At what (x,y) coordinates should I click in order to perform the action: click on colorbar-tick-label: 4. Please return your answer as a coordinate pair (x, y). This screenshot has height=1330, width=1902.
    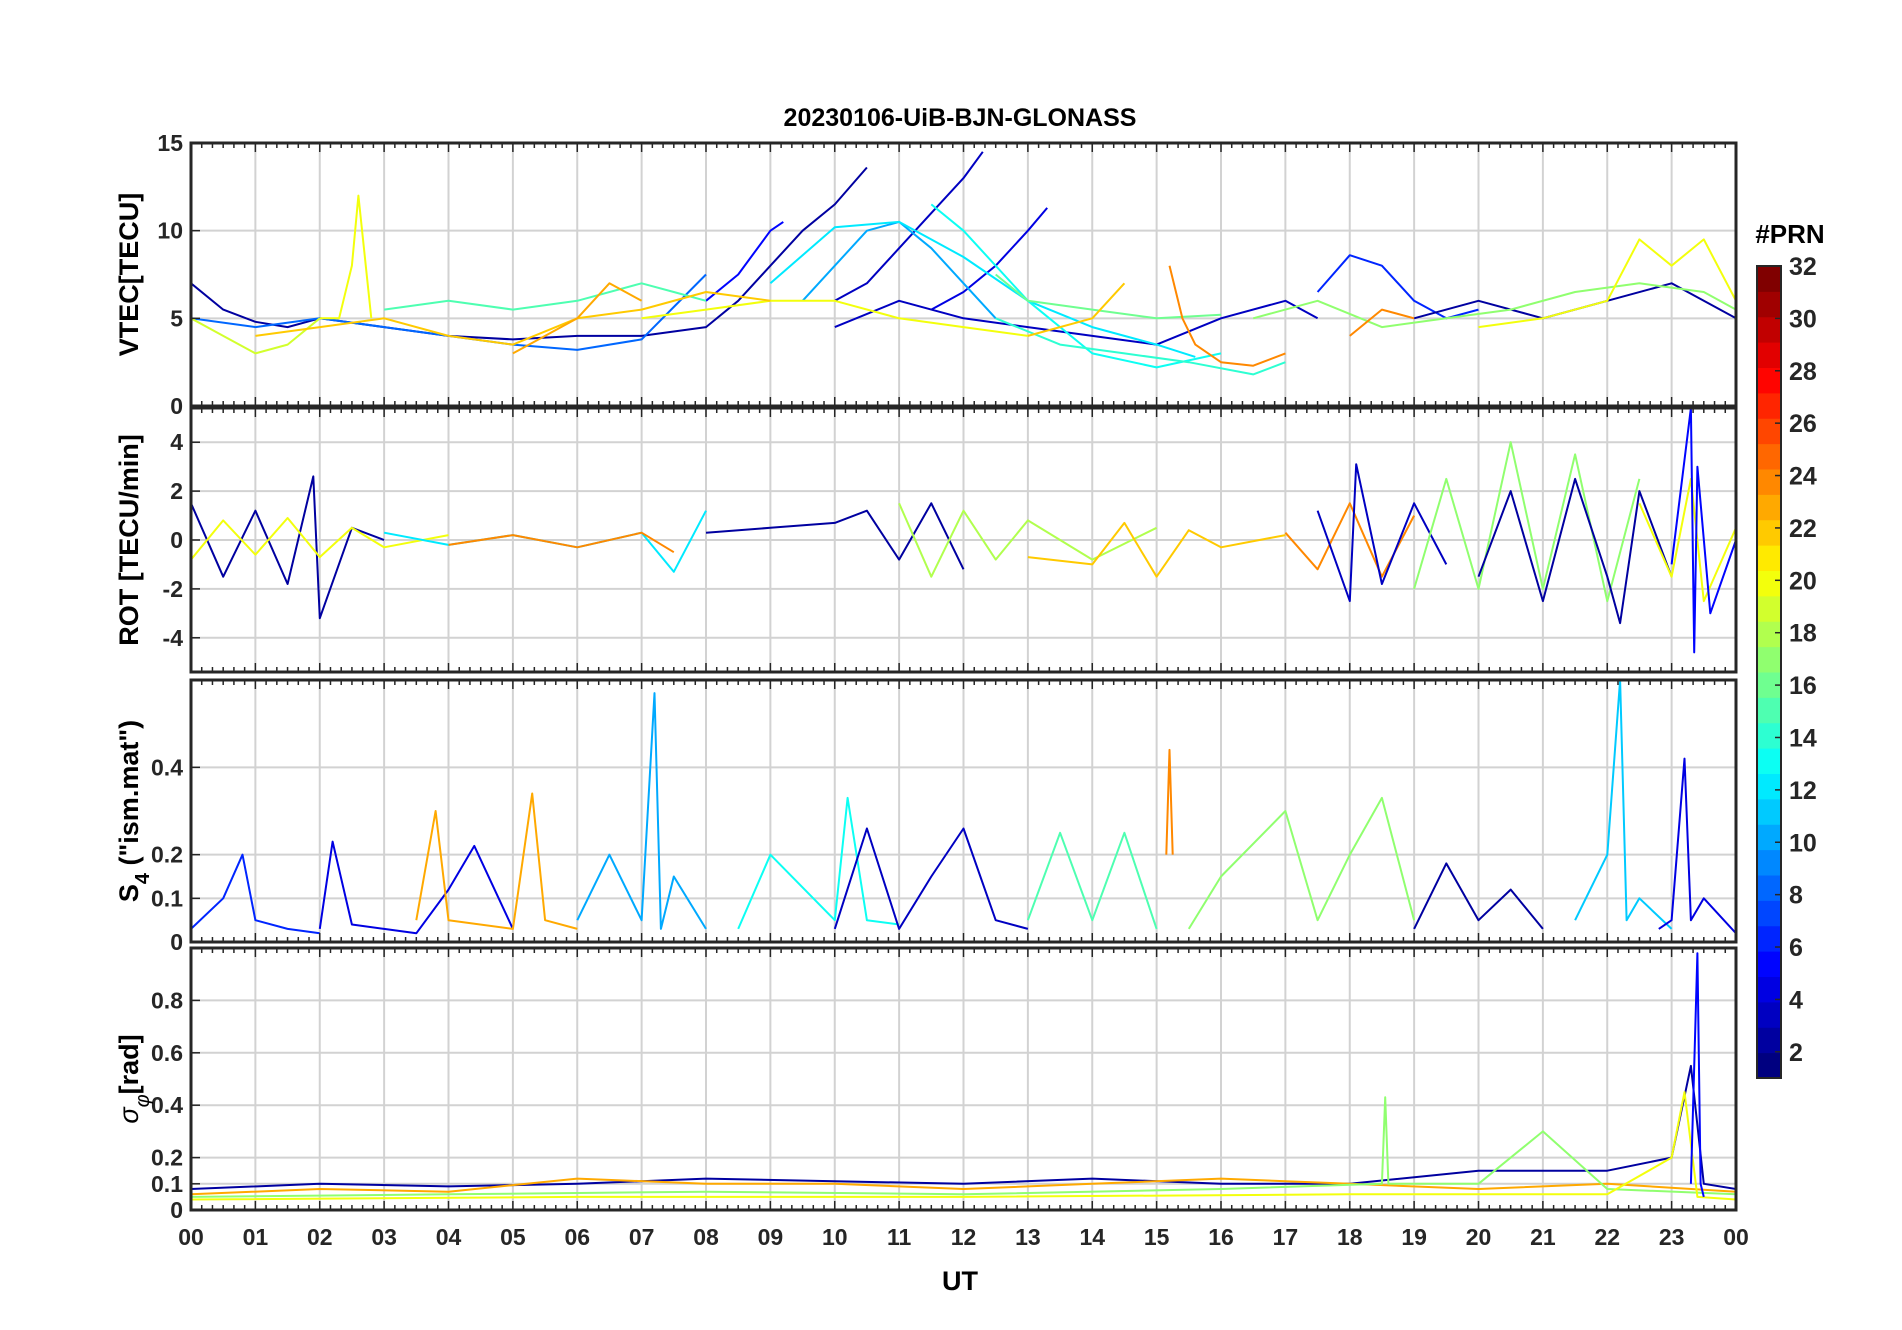
    Looking at the image, I should click on (1796, 1000).